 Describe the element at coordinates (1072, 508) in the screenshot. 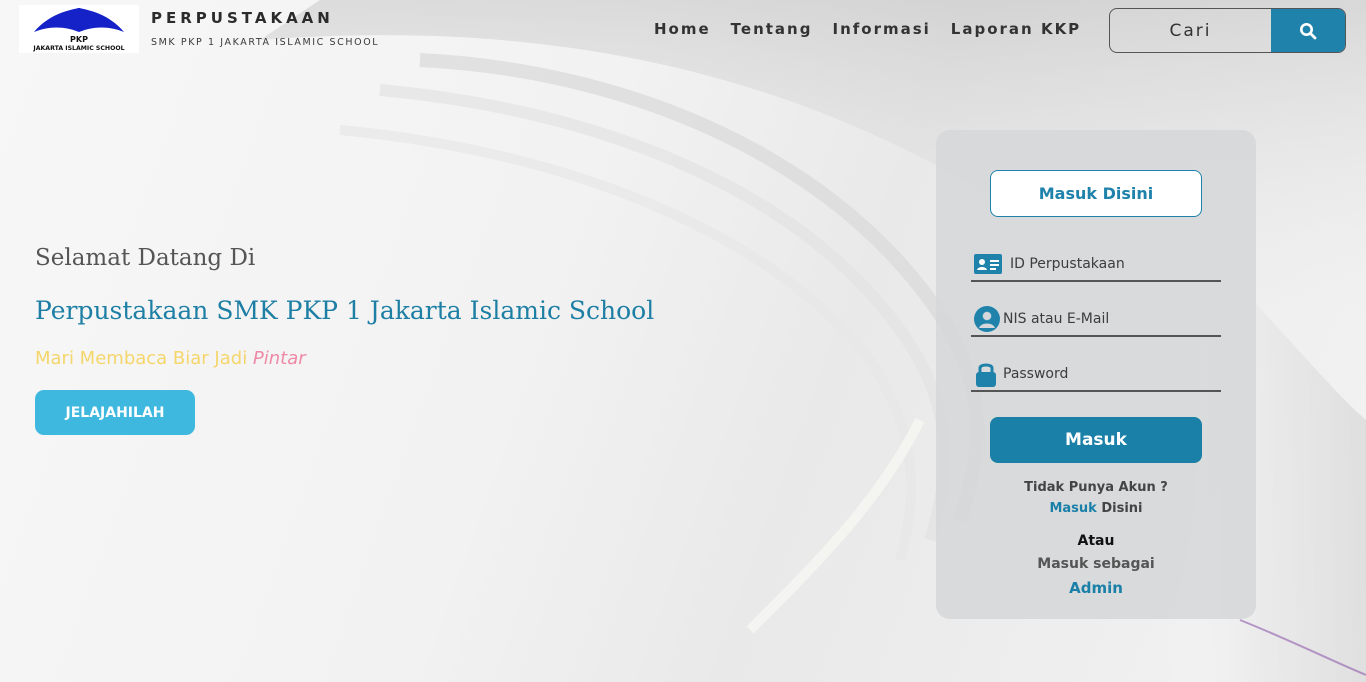

I see `register-link: Masuk` at that location.